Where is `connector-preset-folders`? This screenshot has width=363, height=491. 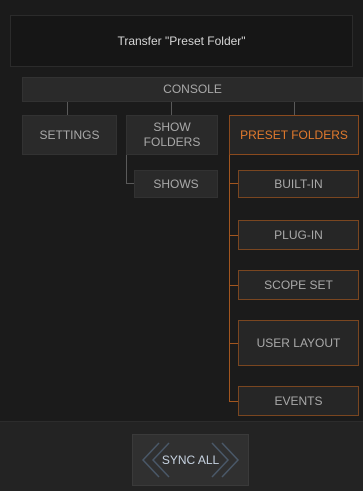
connector-preset-folders is located at coordinates (294, 109).